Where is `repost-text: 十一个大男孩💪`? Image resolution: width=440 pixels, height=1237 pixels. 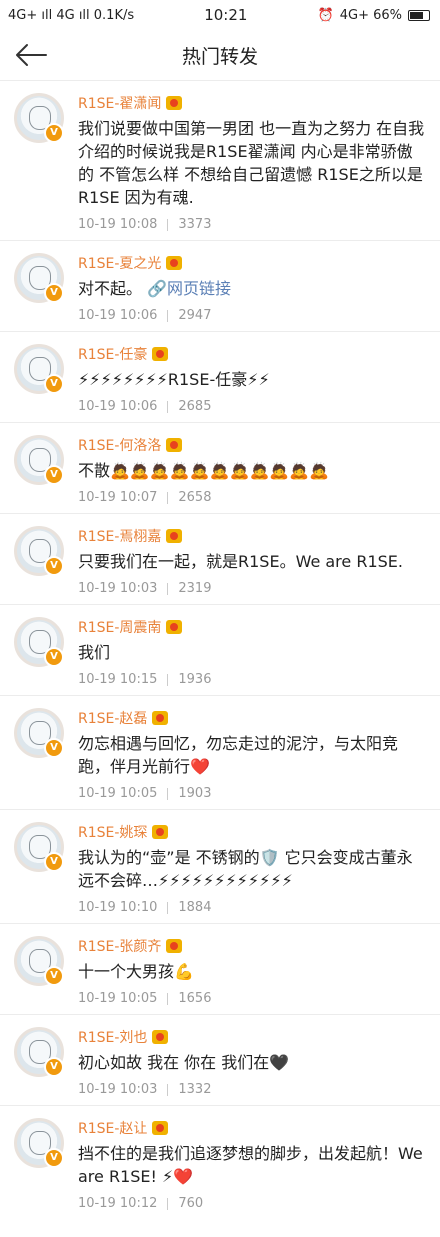 repost-text: 十一个大男孩💪 is located at coordinates (253, 971).